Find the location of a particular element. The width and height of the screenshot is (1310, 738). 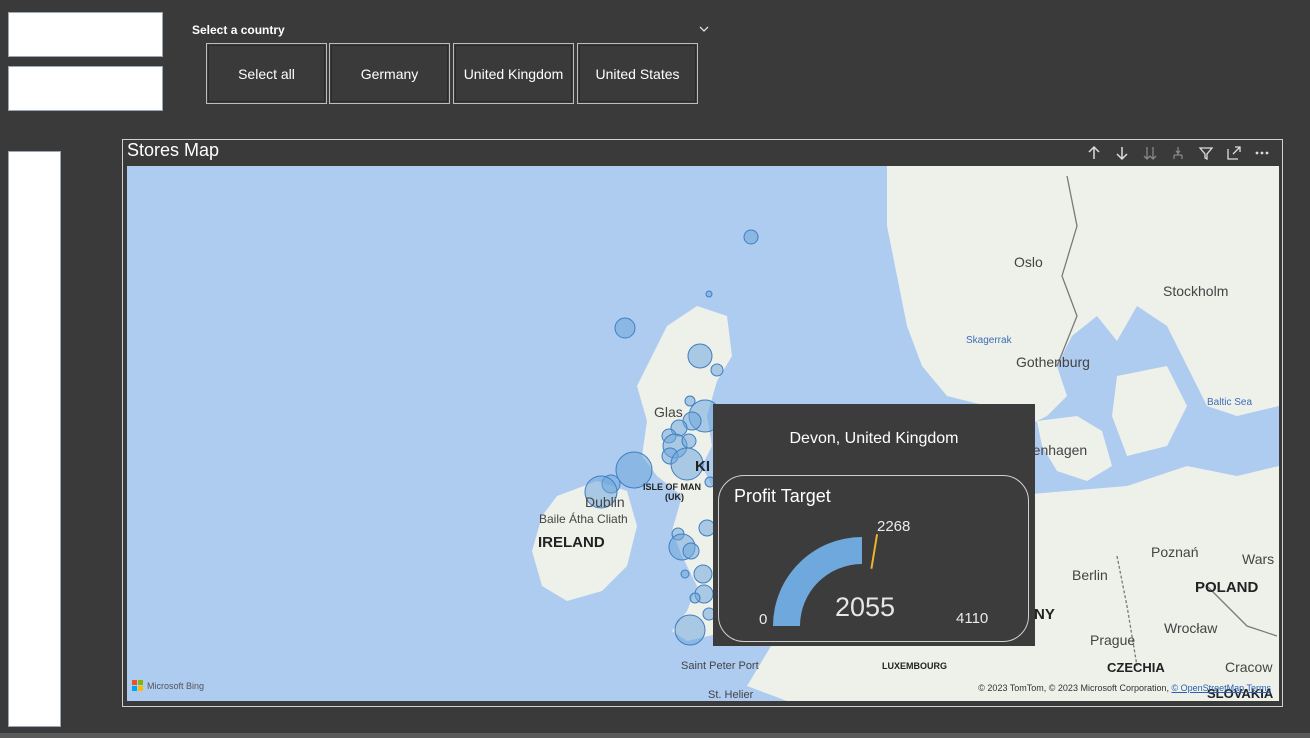

store-bubble-devon is located at coordinates (690, 630).